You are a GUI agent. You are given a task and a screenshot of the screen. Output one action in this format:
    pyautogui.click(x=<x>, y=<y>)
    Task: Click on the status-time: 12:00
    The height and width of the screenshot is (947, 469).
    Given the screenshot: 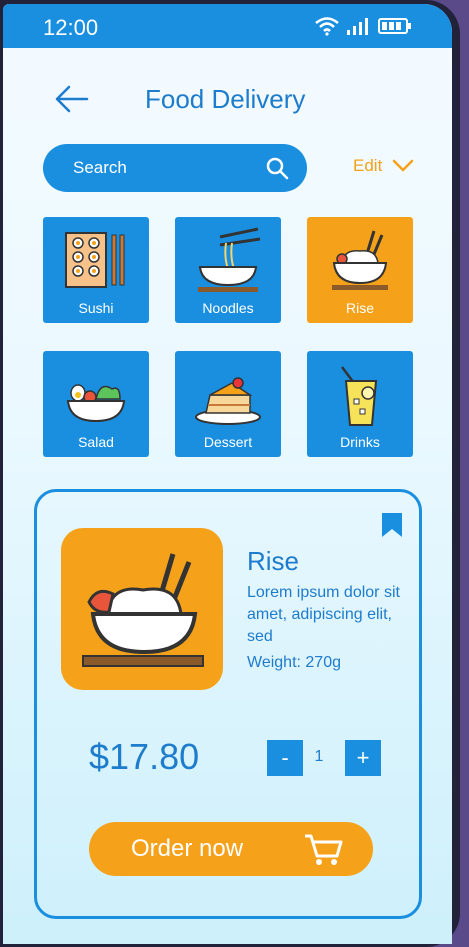 What is the action you would take?
    pyautogui.click(x=71, y=27)
    